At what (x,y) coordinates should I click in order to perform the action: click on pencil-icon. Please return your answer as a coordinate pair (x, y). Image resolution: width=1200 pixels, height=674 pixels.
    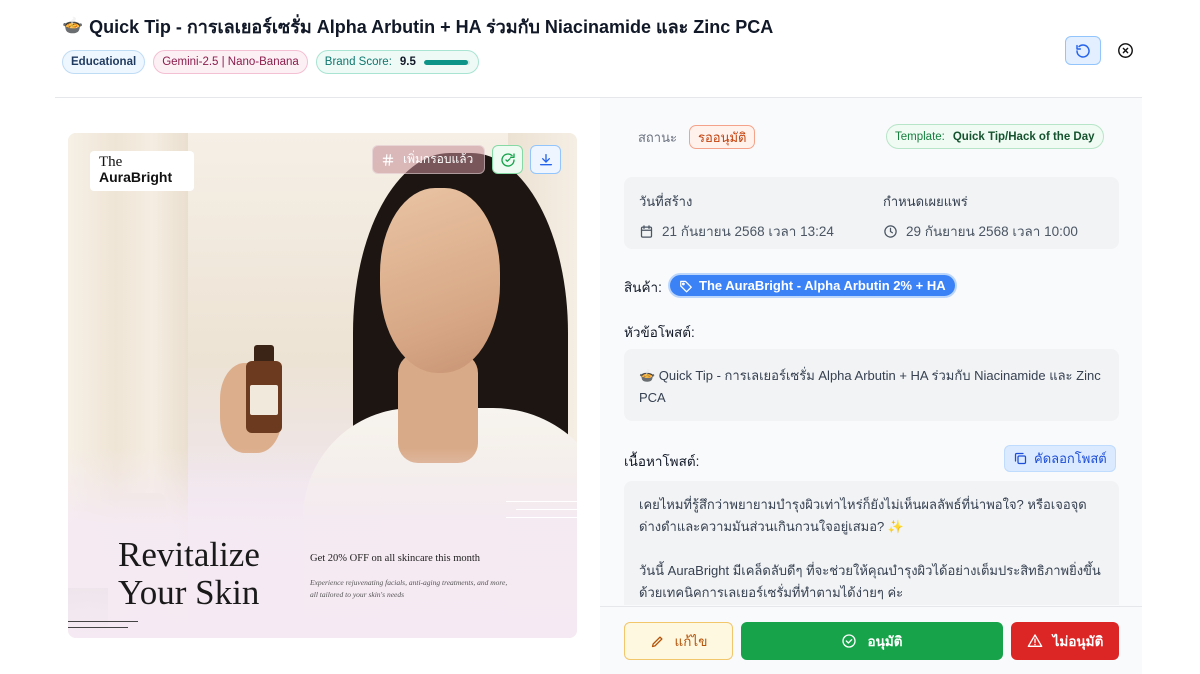
    Looking at the image, I should click on (657, 641).